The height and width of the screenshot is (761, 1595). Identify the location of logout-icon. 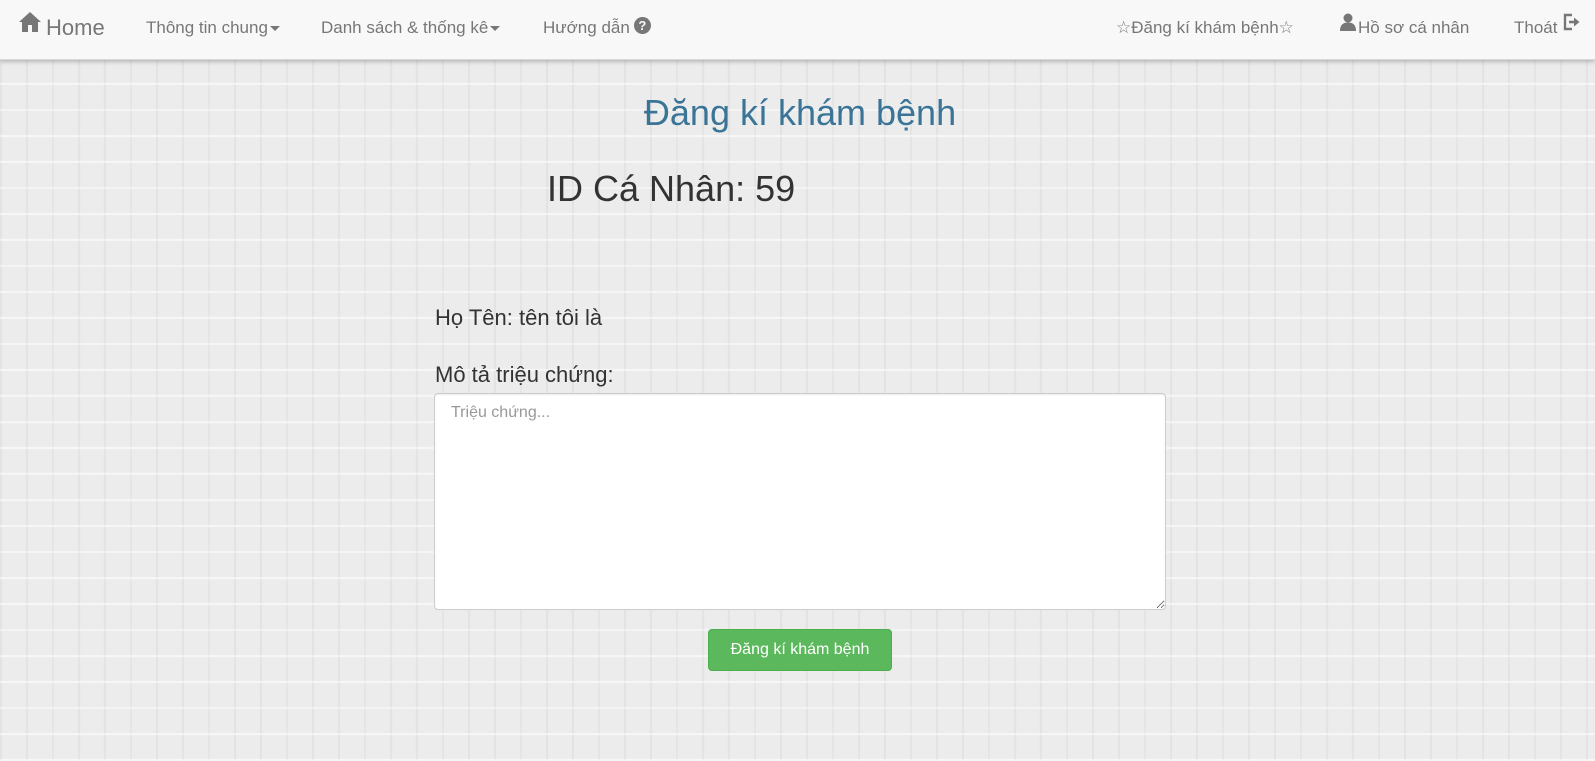
(1572, 27).